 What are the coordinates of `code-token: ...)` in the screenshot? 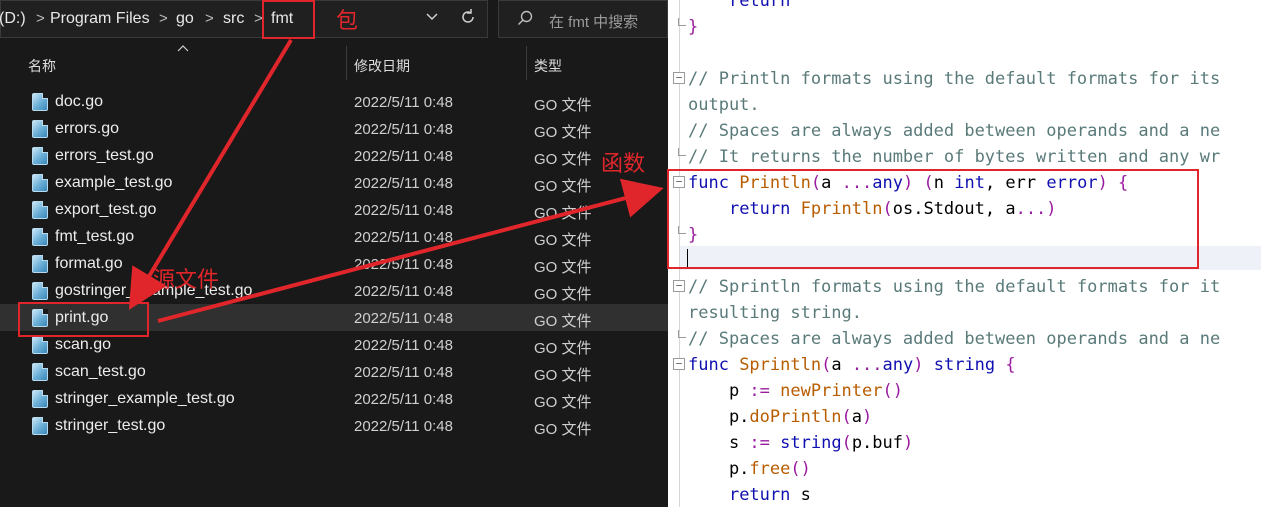 It's located at (1036, 209).